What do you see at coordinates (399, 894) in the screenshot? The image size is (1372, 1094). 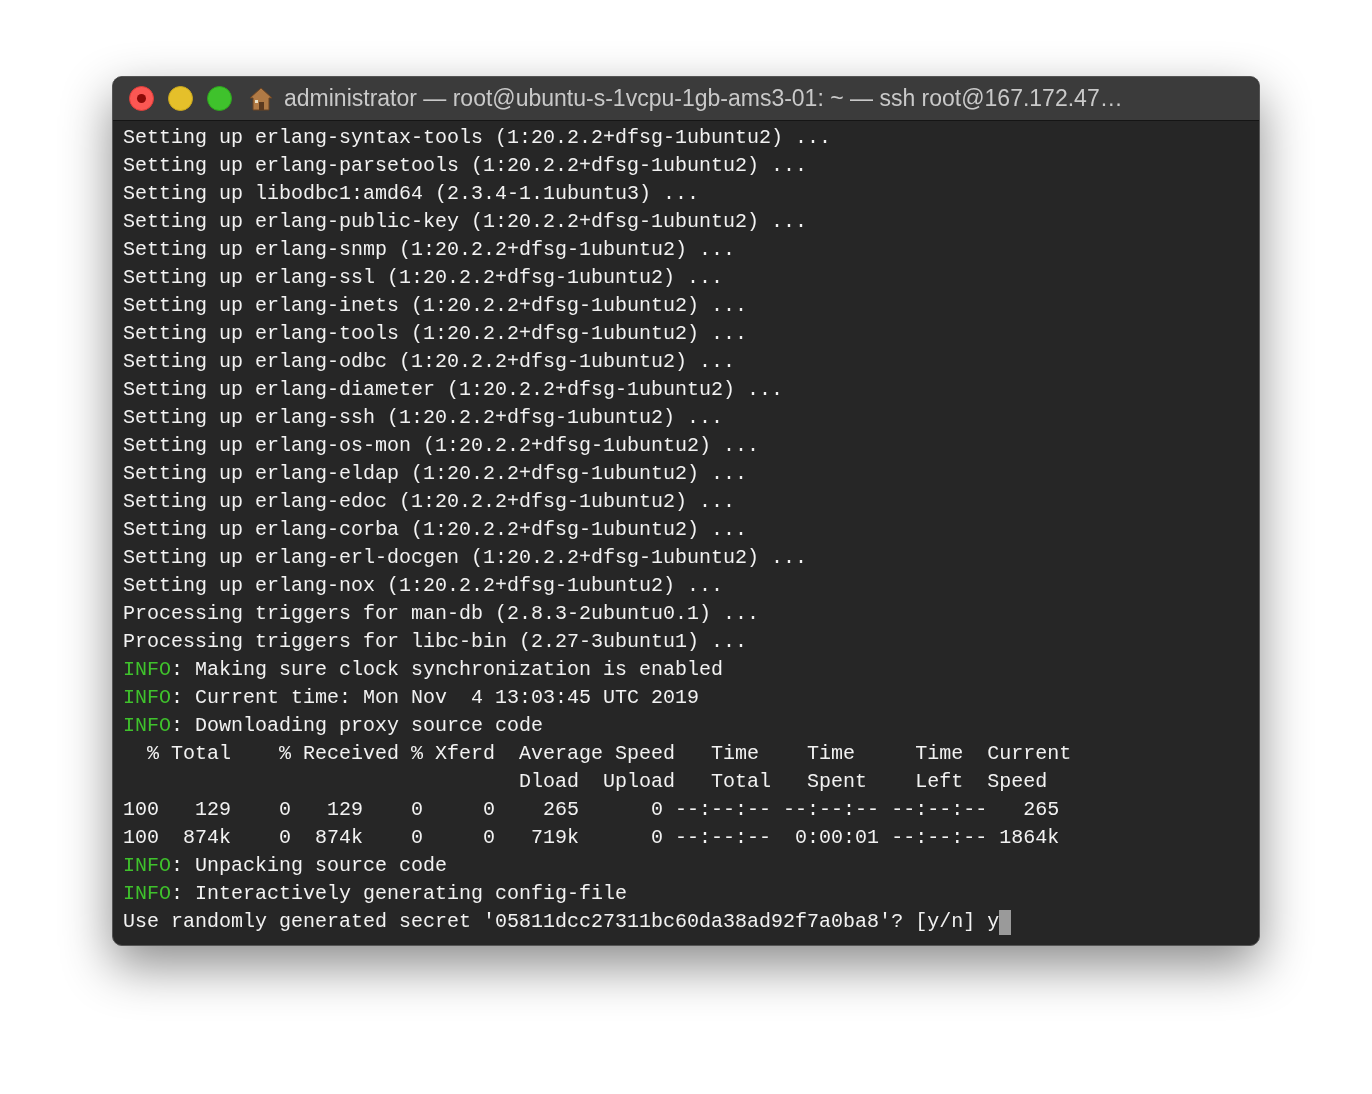 I see `terminal-line: : Interactively generating config-file` at bounding box center [399, 894].